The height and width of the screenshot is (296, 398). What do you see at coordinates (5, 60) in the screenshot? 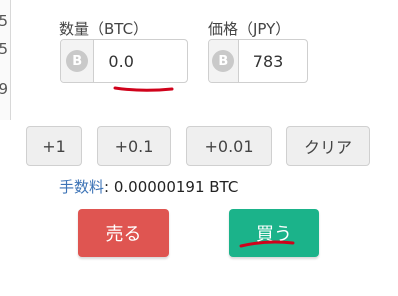
I see `left-side-panel: 5 5 9` at bounding box center [5, 60].